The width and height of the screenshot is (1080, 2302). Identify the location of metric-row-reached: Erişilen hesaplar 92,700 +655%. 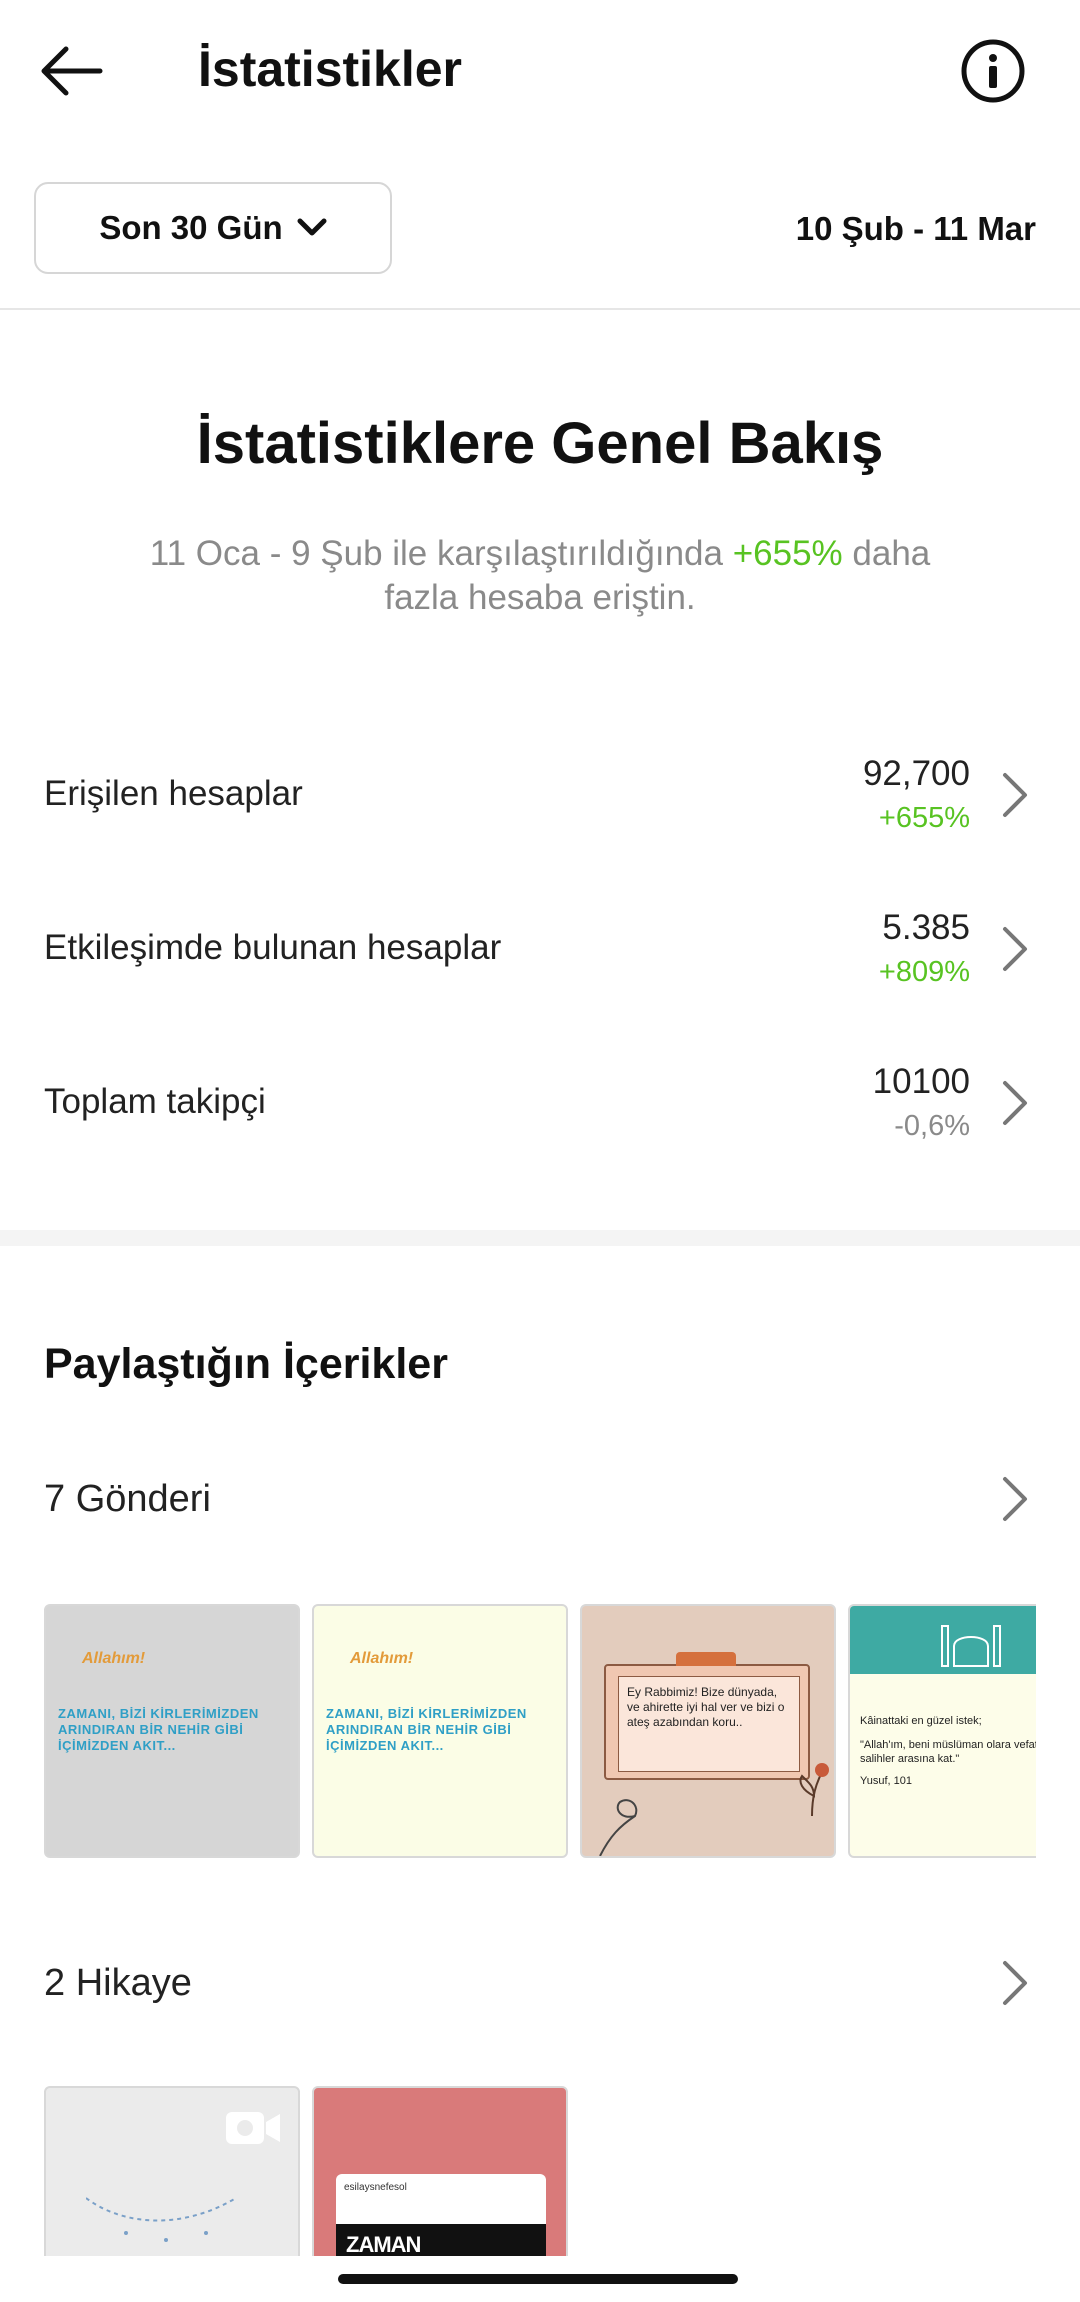
(540, 805).